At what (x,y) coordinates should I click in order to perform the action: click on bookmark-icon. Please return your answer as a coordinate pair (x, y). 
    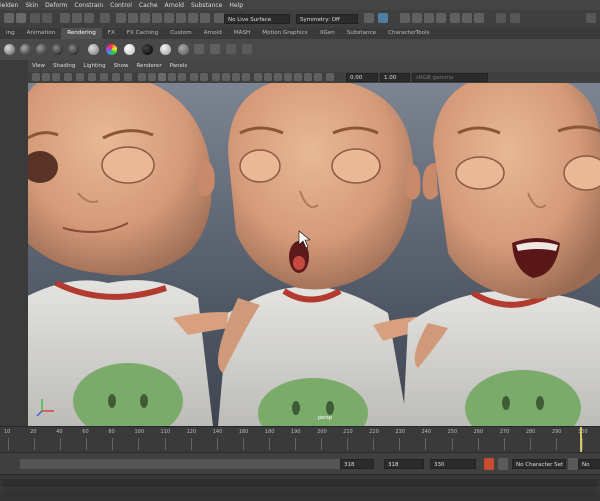
    Looking at the image, I should click on (56, 77).